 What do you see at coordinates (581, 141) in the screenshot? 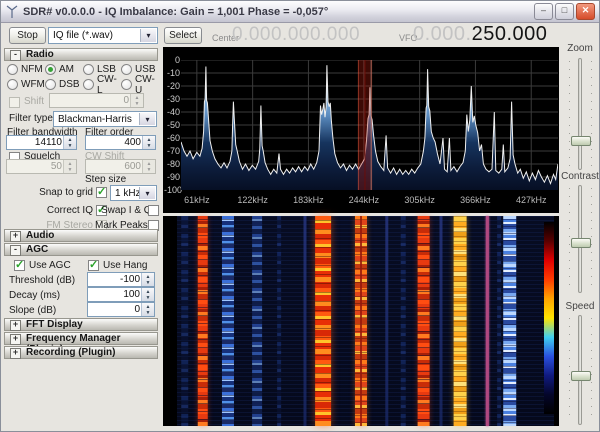
I see `zoom-slider-thumb` at bounding box center [581, 141].